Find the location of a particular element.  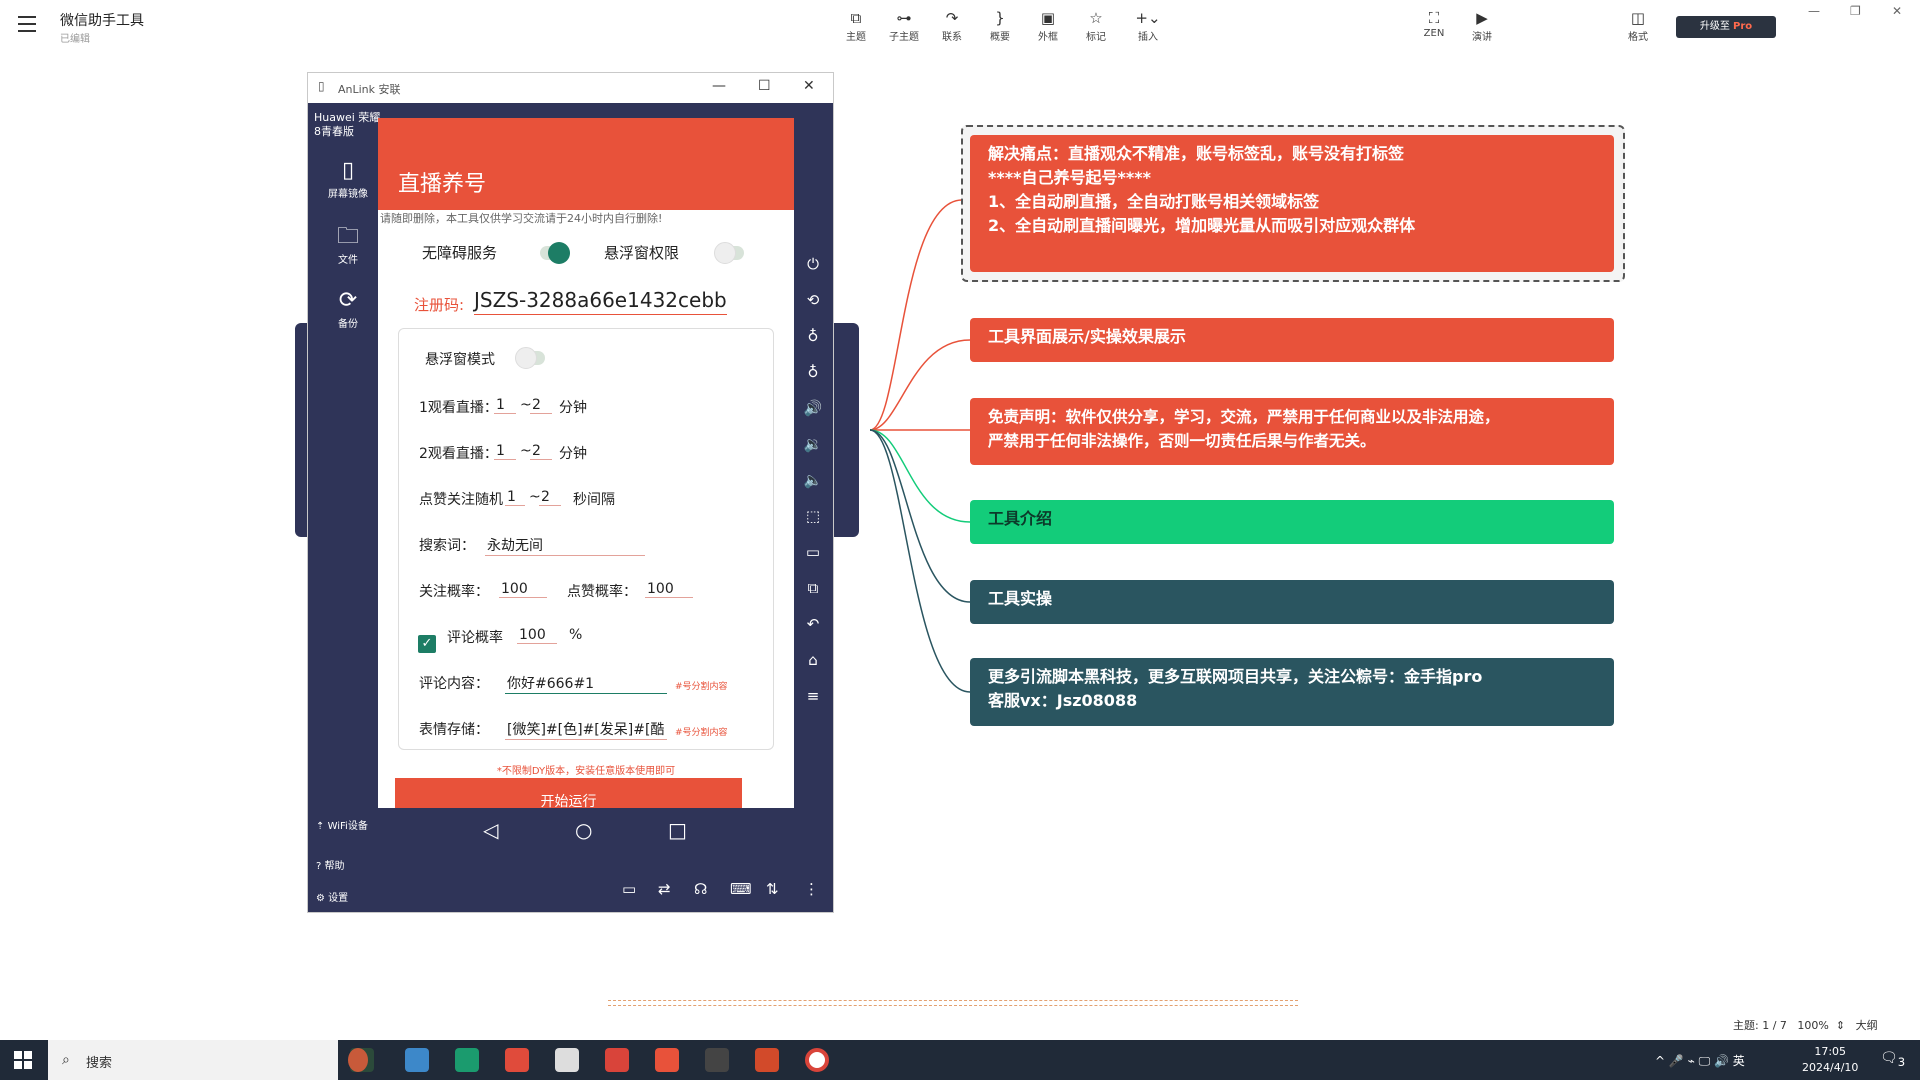

wifi-icon: ⇡ is located at coordinates (320, 826).